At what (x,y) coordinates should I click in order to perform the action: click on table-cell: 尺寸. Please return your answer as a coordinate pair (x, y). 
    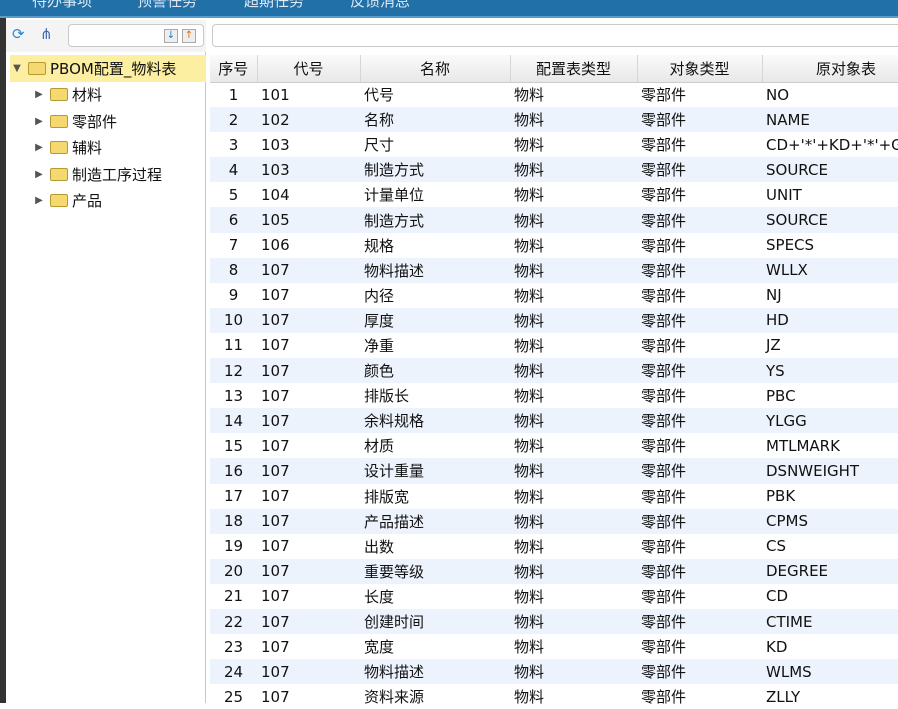
    Looking at the image, I should click on (379, 145).